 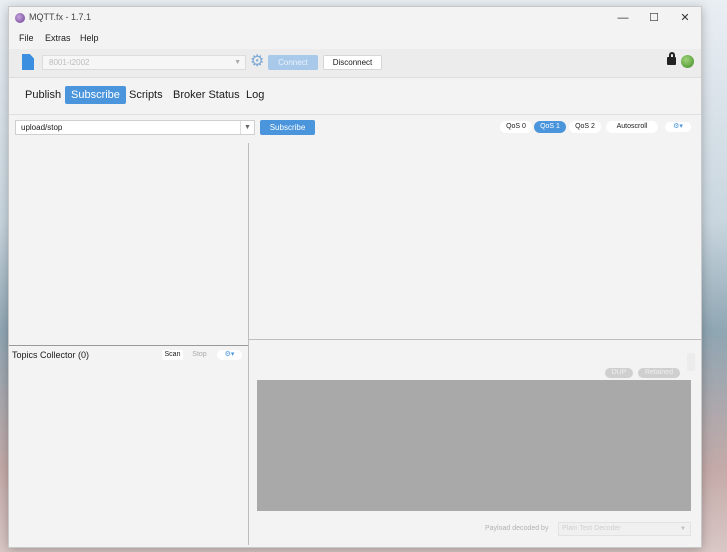 I want to click on tab-subscribe: Subscribe, so click(x=95, y=95).